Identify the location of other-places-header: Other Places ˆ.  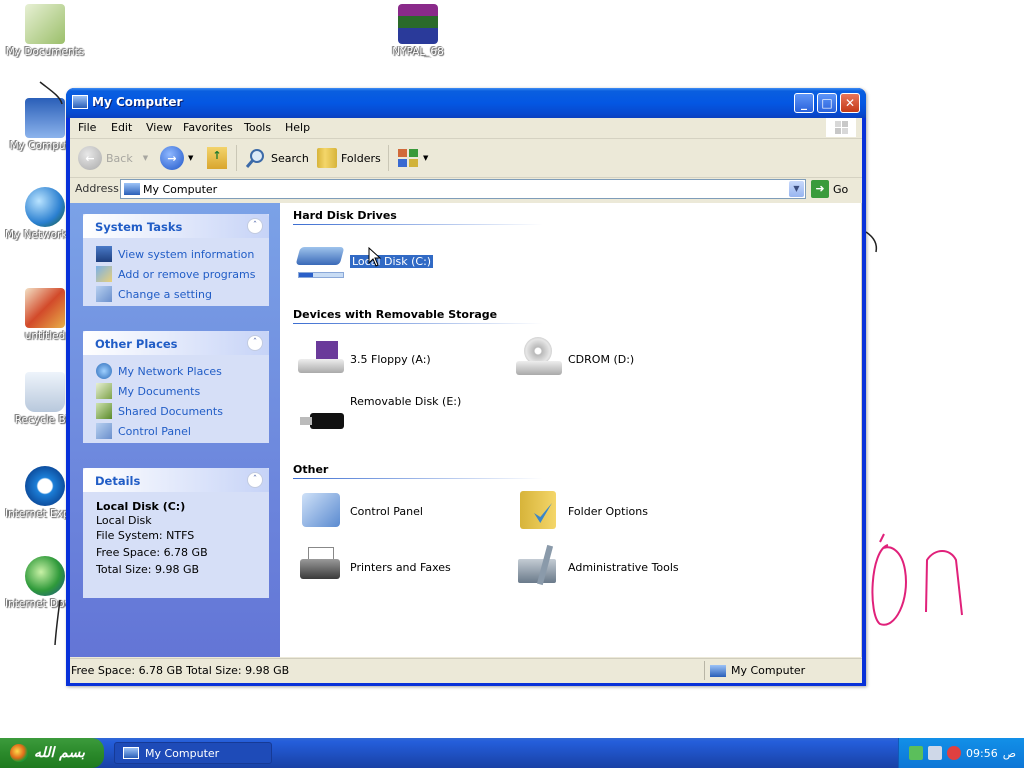
(176, 343).